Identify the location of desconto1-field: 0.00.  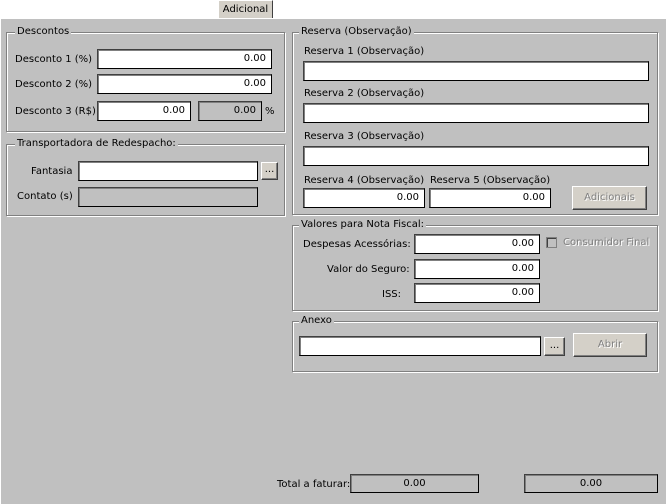
(184, 59).